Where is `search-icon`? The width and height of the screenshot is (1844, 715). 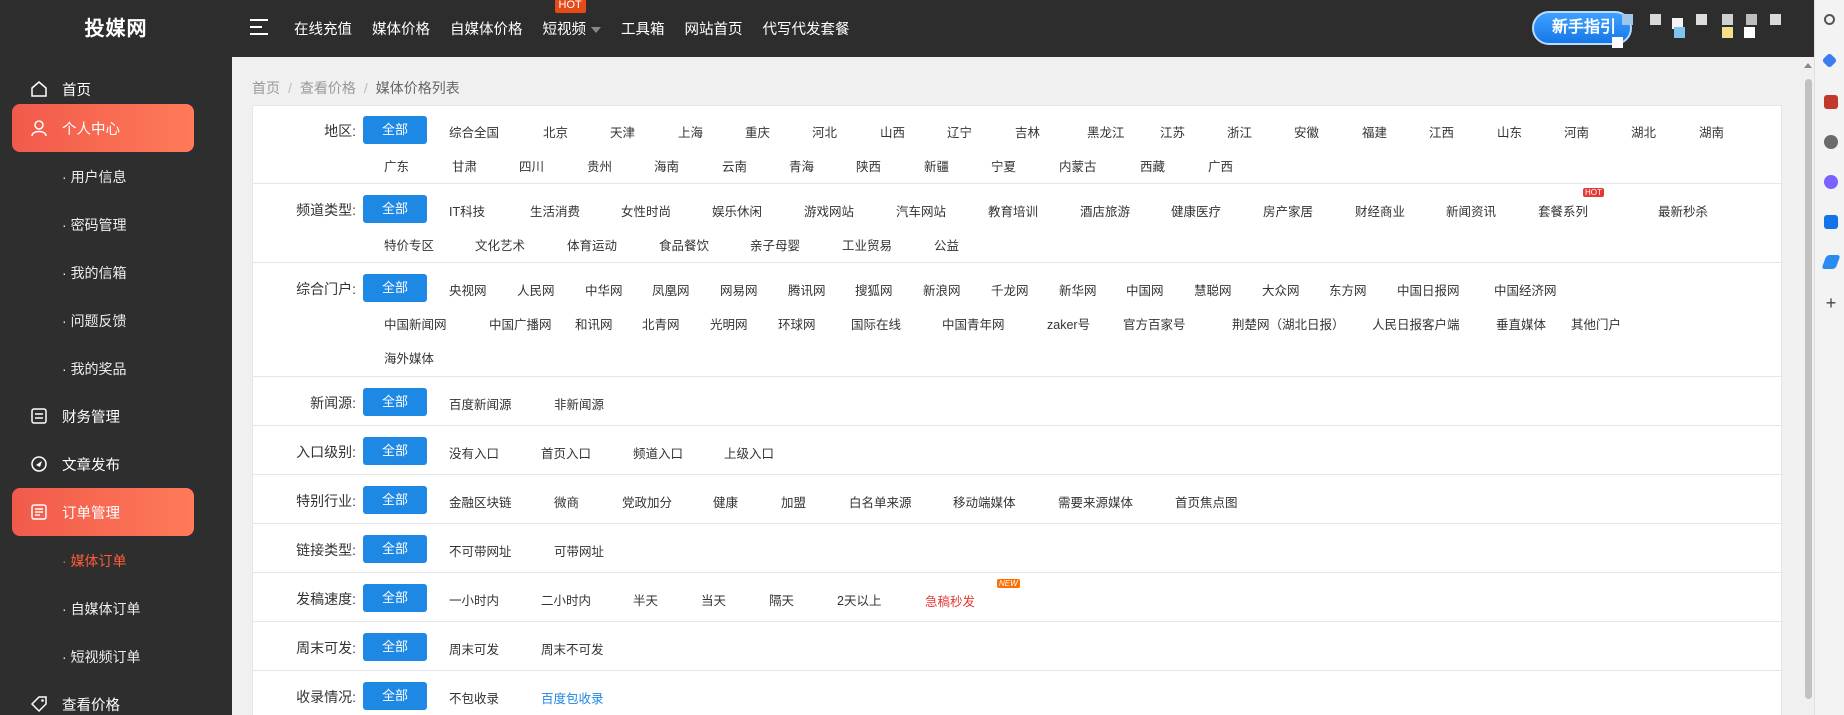
search-icon is located at coordinates (1829, 19).